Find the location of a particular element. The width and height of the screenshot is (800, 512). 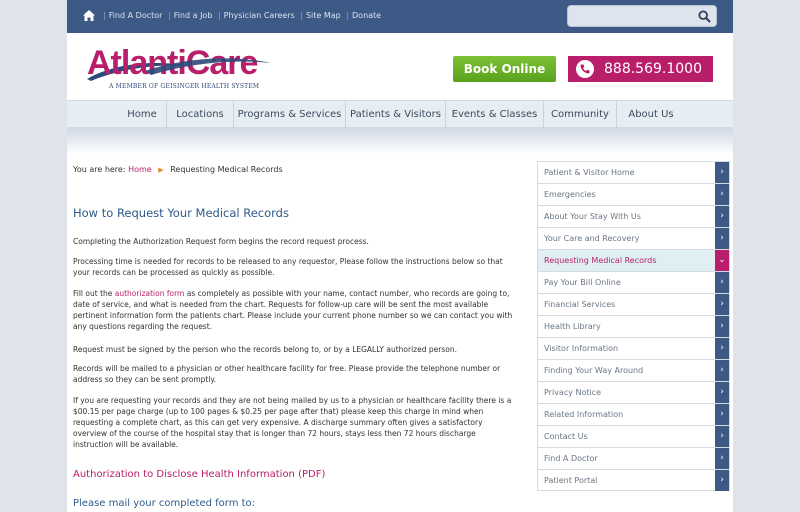

sidebar-item-health-library: Health Library › is located at coordinates (633, 326).